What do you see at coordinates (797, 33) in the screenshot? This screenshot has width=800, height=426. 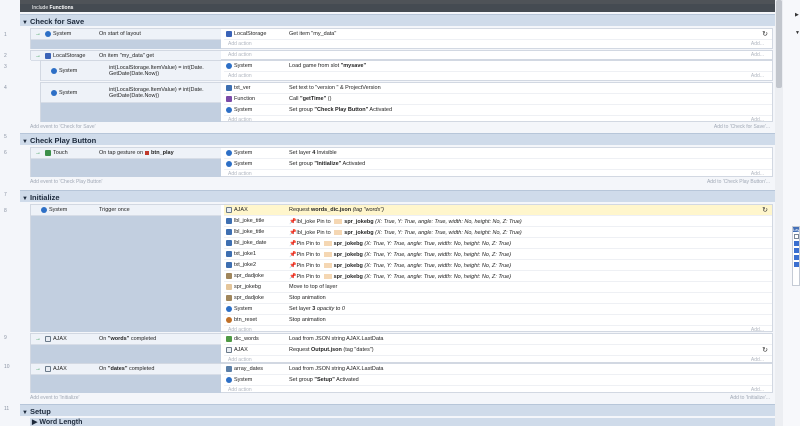 I see `panel-collapse-icon: ▼` at bounding box center [797, 33].